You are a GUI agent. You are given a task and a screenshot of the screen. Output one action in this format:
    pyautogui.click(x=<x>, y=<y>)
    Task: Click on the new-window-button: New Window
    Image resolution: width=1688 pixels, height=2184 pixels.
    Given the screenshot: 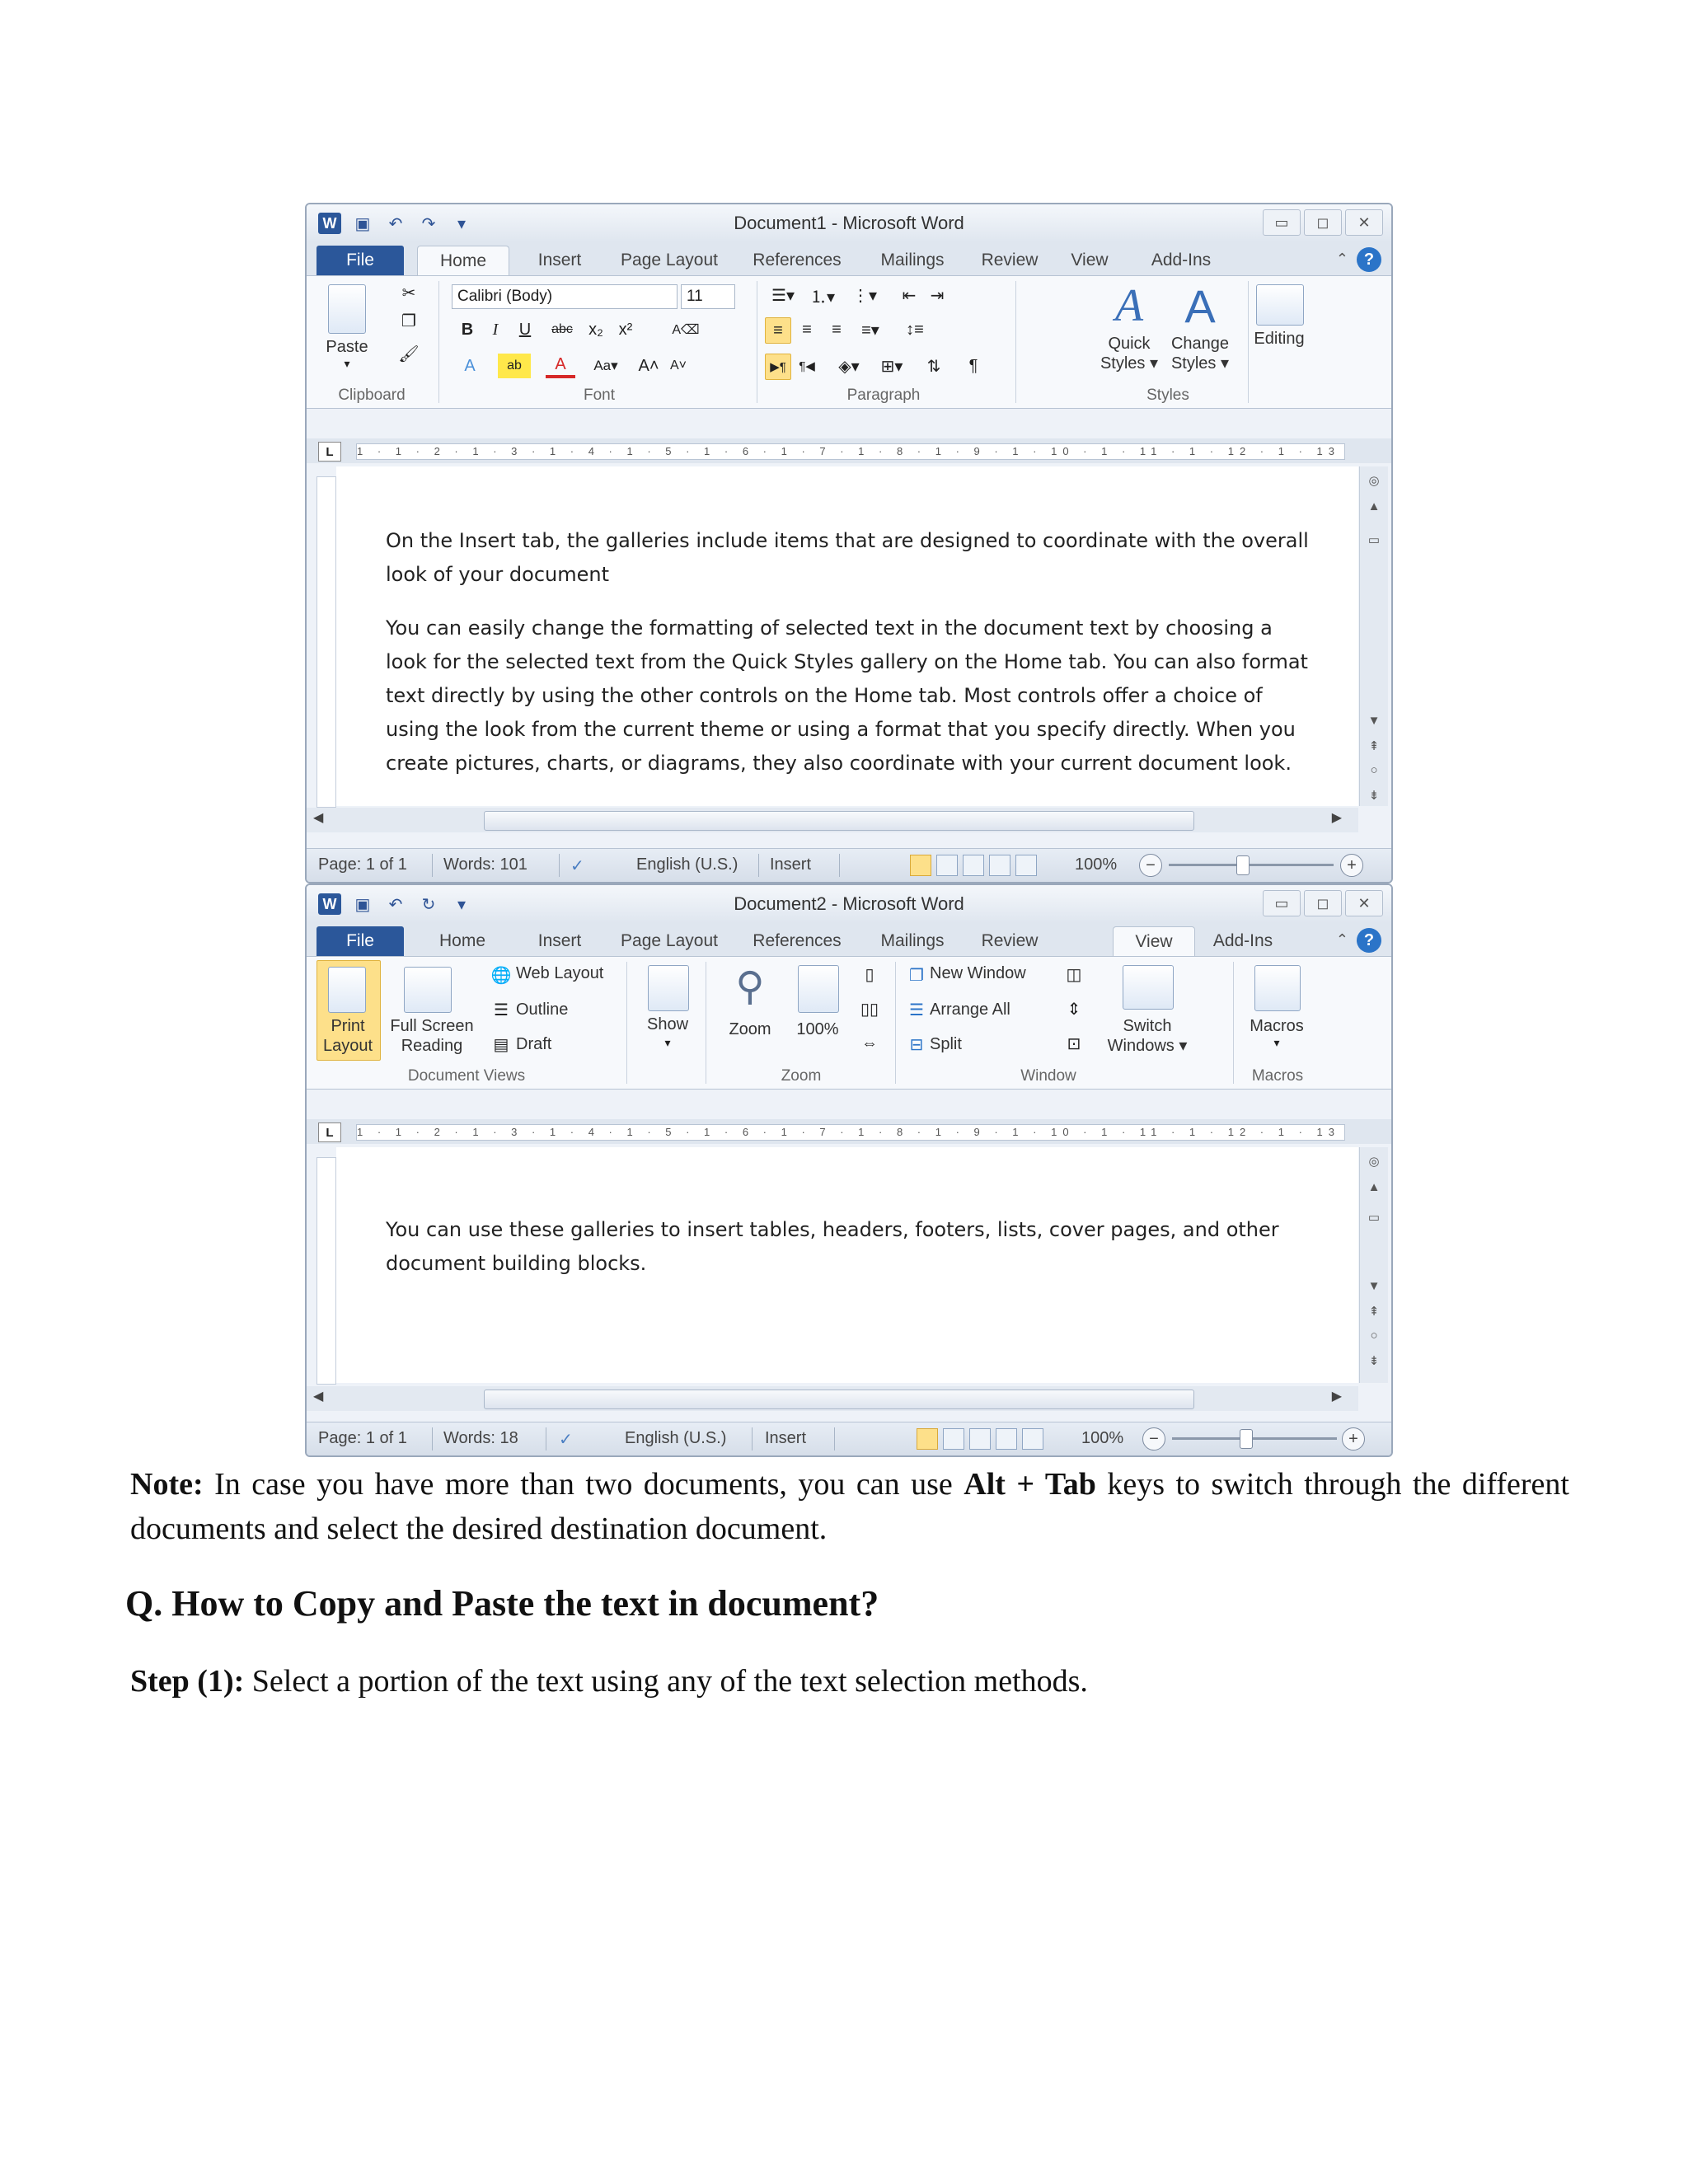 What is the action you would take?
    pyautogui.click(x=992, y=973)
    